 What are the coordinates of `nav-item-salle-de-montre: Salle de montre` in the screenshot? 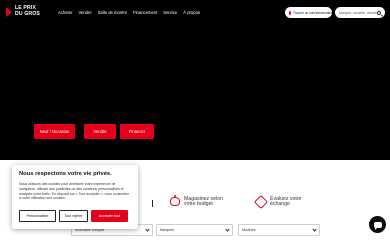 It's located at (112, 12).